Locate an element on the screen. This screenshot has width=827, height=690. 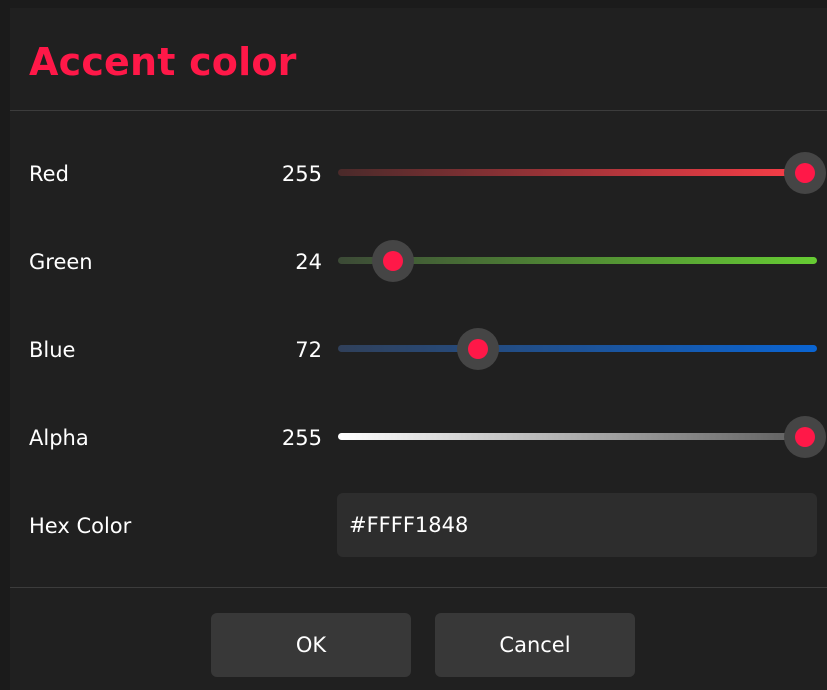
blue-slider-thumb is located at coordinates (478, 349).